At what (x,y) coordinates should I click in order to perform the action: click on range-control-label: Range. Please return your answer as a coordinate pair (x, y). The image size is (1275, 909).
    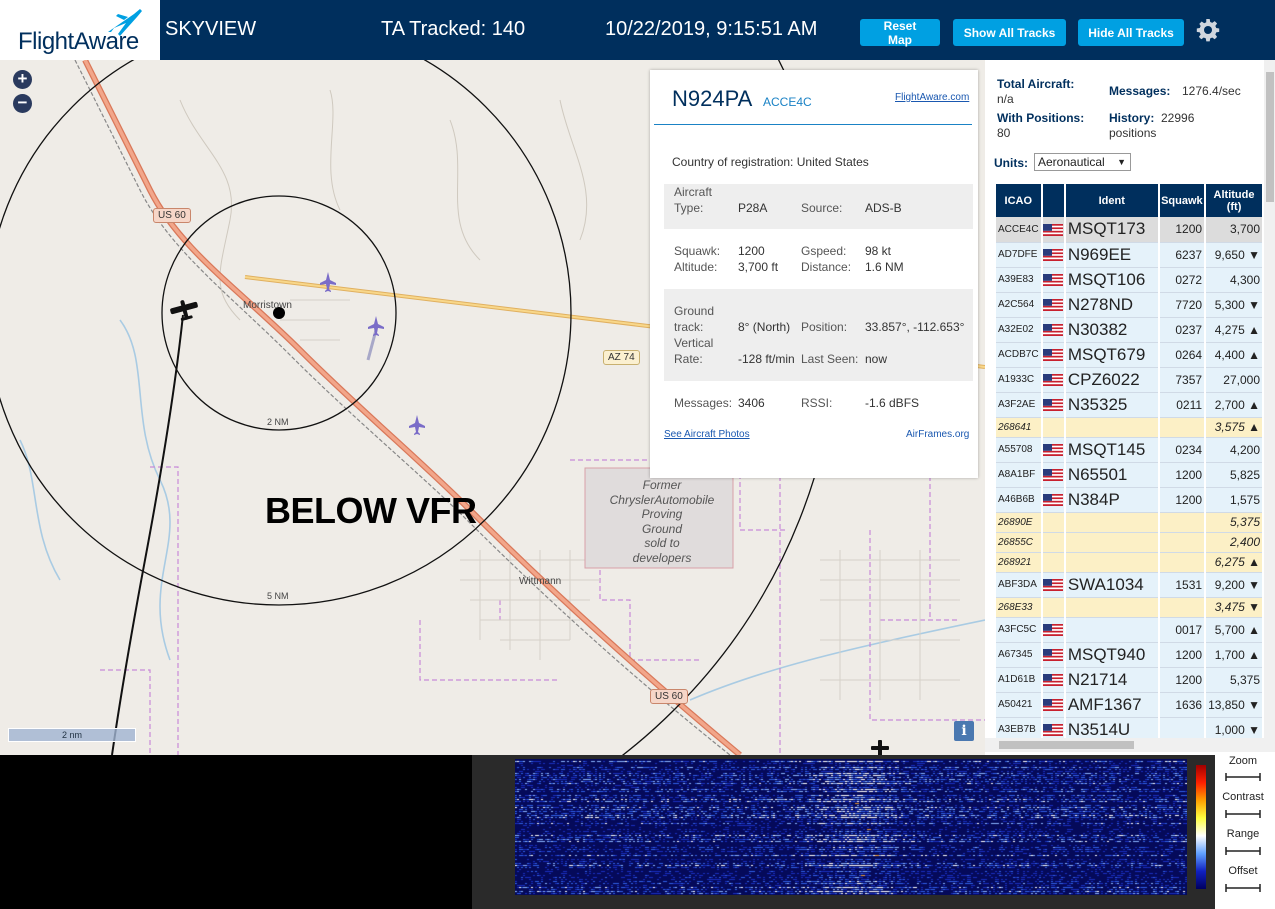
    Looking at the image, I should click on (1243, 834).